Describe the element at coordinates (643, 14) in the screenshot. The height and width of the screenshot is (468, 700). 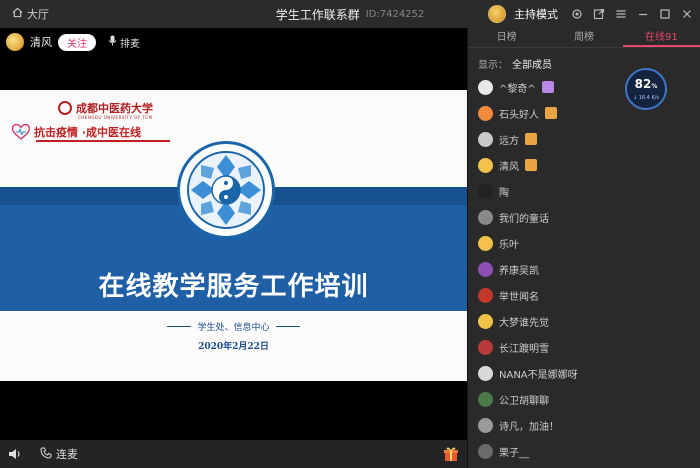
I see `minimize-icon` at that location.